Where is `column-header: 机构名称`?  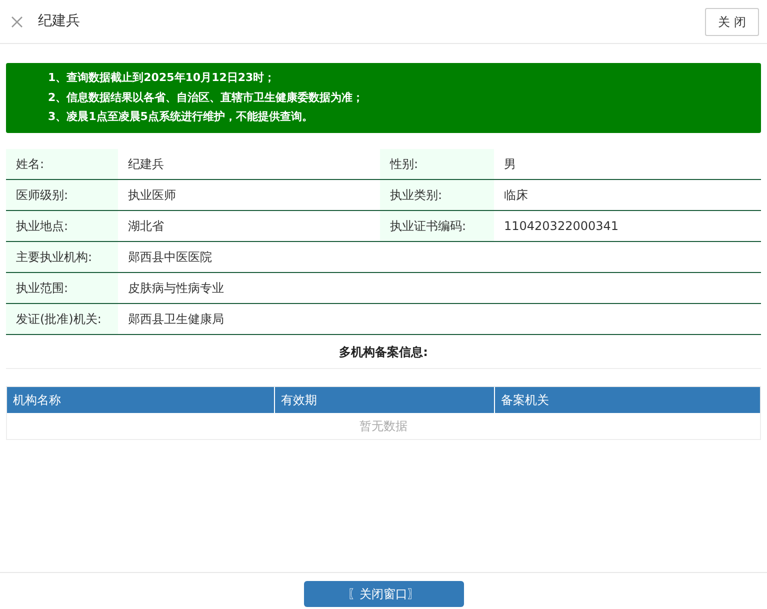 column-header: 机构名称 is located at coordinates (37, 400).